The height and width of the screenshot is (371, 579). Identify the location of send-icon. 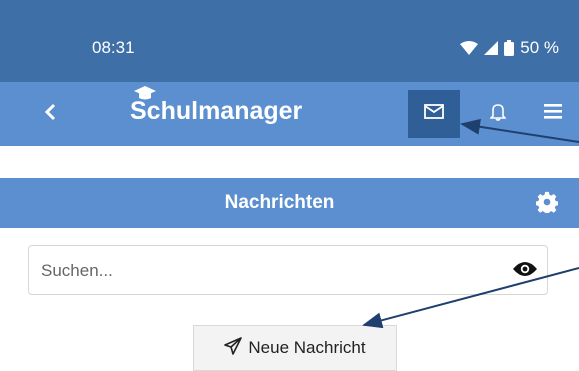
(233, 348).